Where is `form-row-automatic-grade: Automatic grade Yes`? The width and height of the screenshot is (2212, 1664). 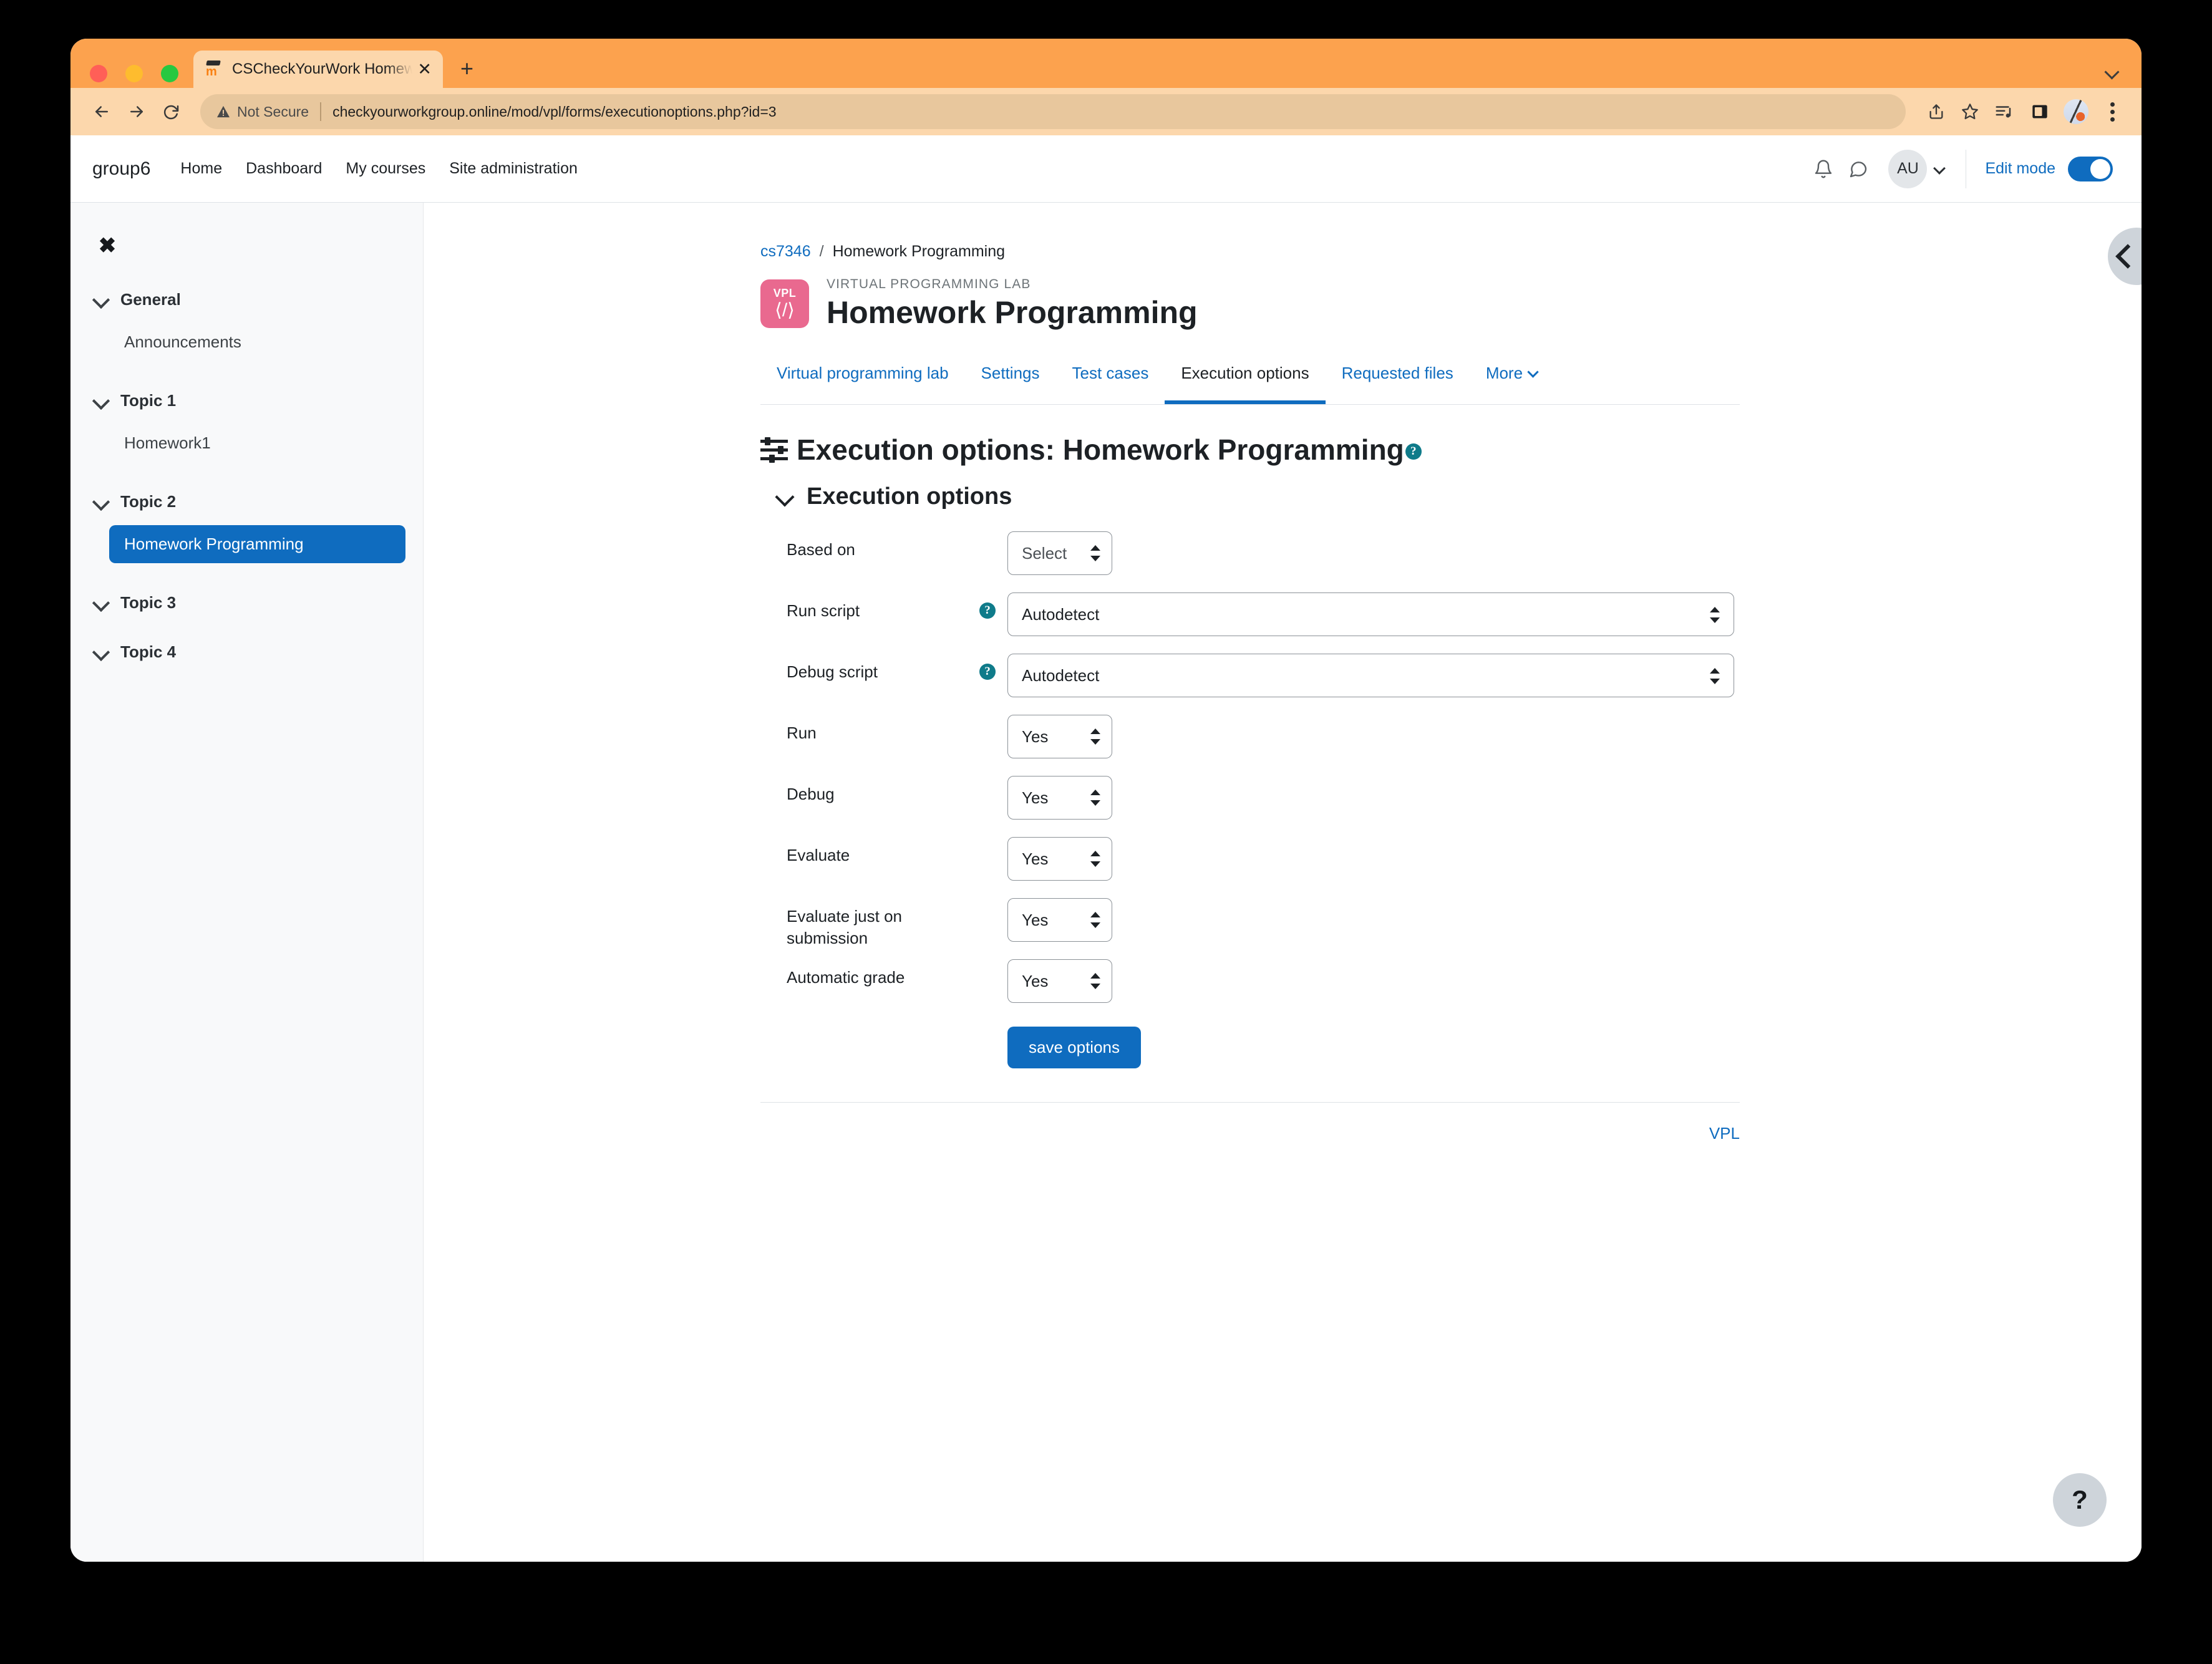
form-row-automatic-grade: Automatic grade Yes is located at coordinates (1250, 986).